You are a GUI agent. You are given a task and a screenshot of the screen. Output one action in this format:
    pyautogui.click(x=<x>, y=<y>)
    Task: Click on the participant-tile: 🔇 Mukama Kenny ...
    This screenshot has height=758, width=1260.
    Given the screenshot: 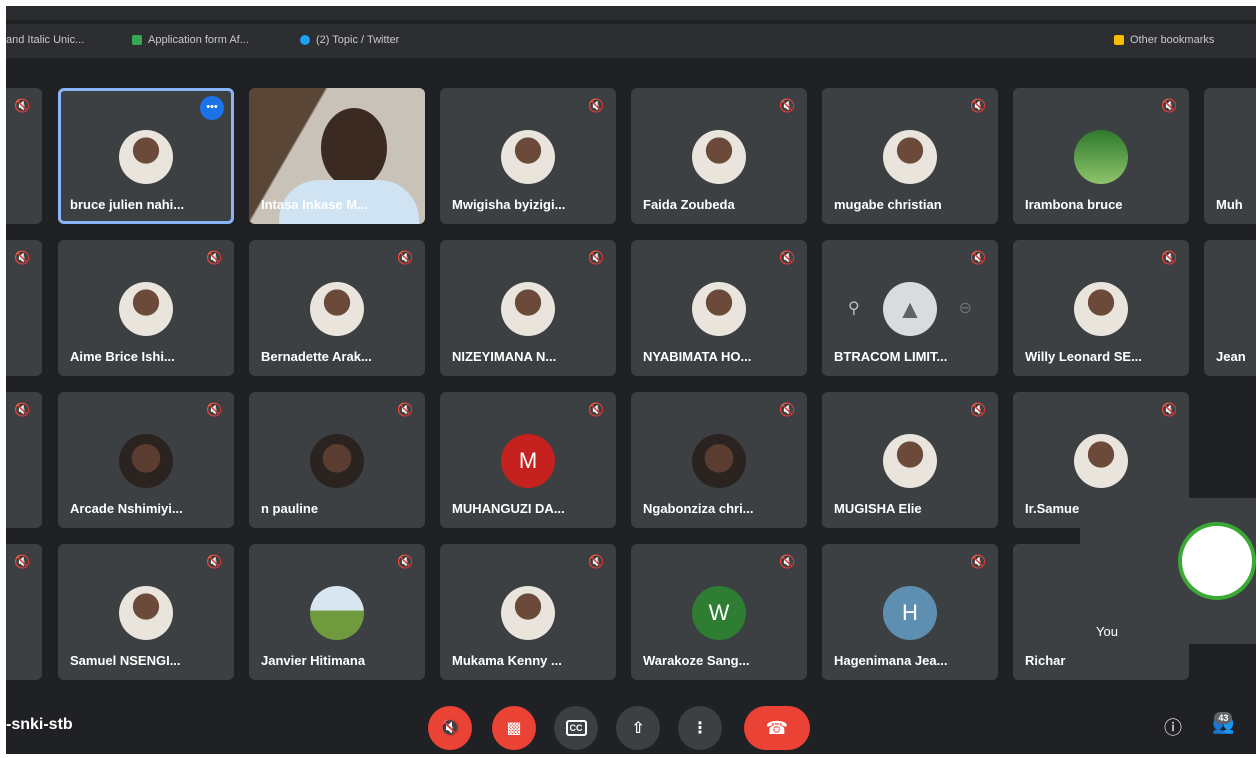 What is the action you would take?
    pyautogui.click(x=528, y=612)
    